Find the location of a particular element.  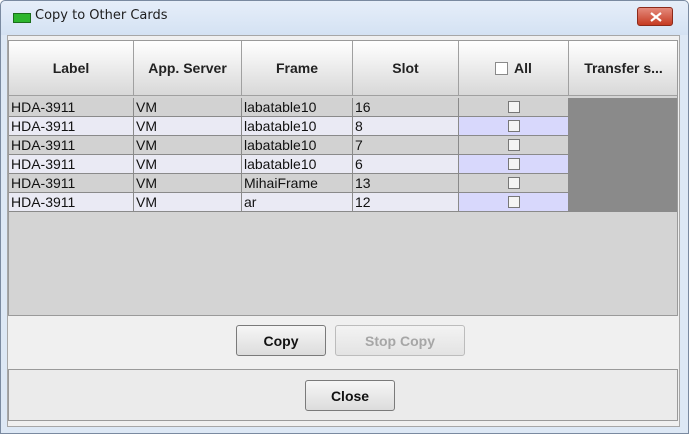

cell-slot: 7 is located at coordinates (406, 145).